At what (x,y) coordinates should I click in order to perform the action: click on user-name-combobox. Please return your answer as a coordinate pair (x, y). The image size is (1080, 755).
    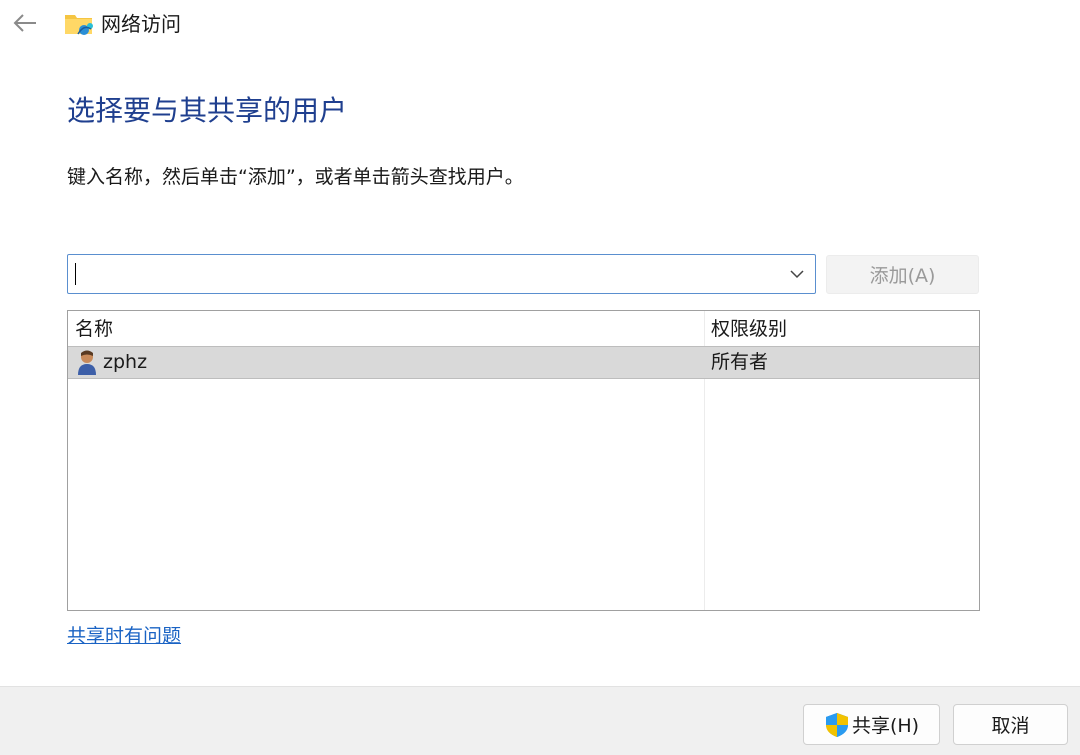
    Looking at the image, I should click on (441, 274).